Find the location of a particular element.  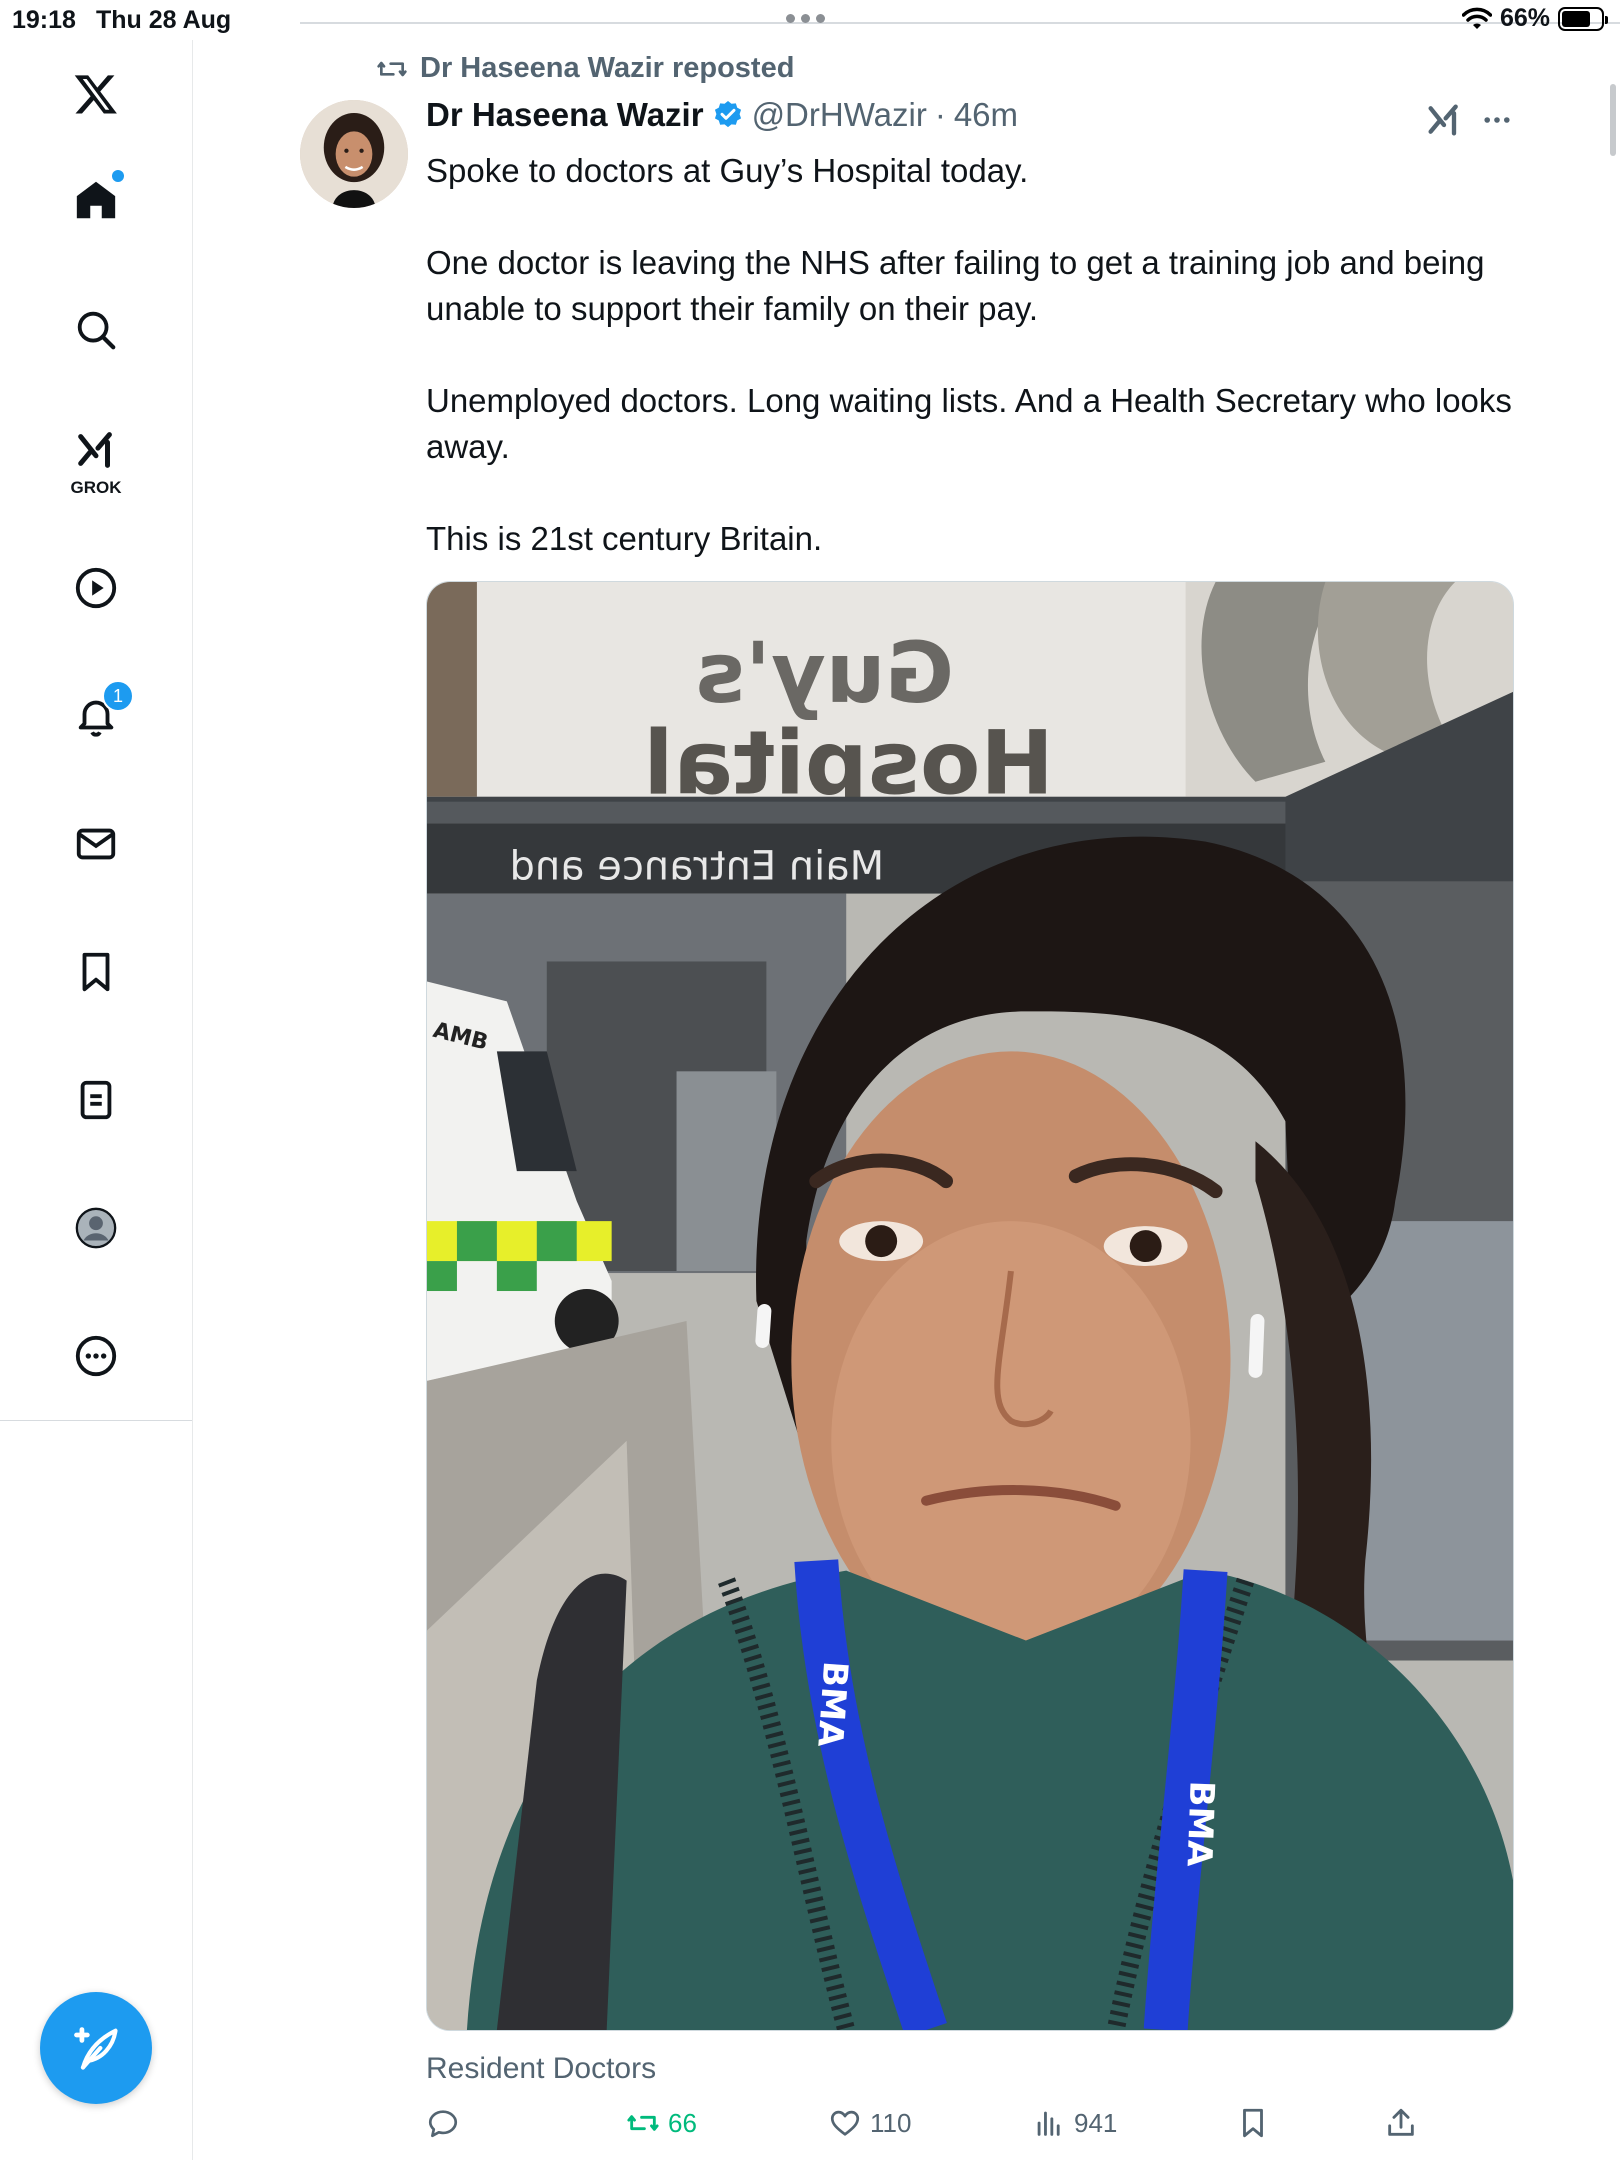

status-date: Thu 28 Aug is located at coordinates (164, 20).